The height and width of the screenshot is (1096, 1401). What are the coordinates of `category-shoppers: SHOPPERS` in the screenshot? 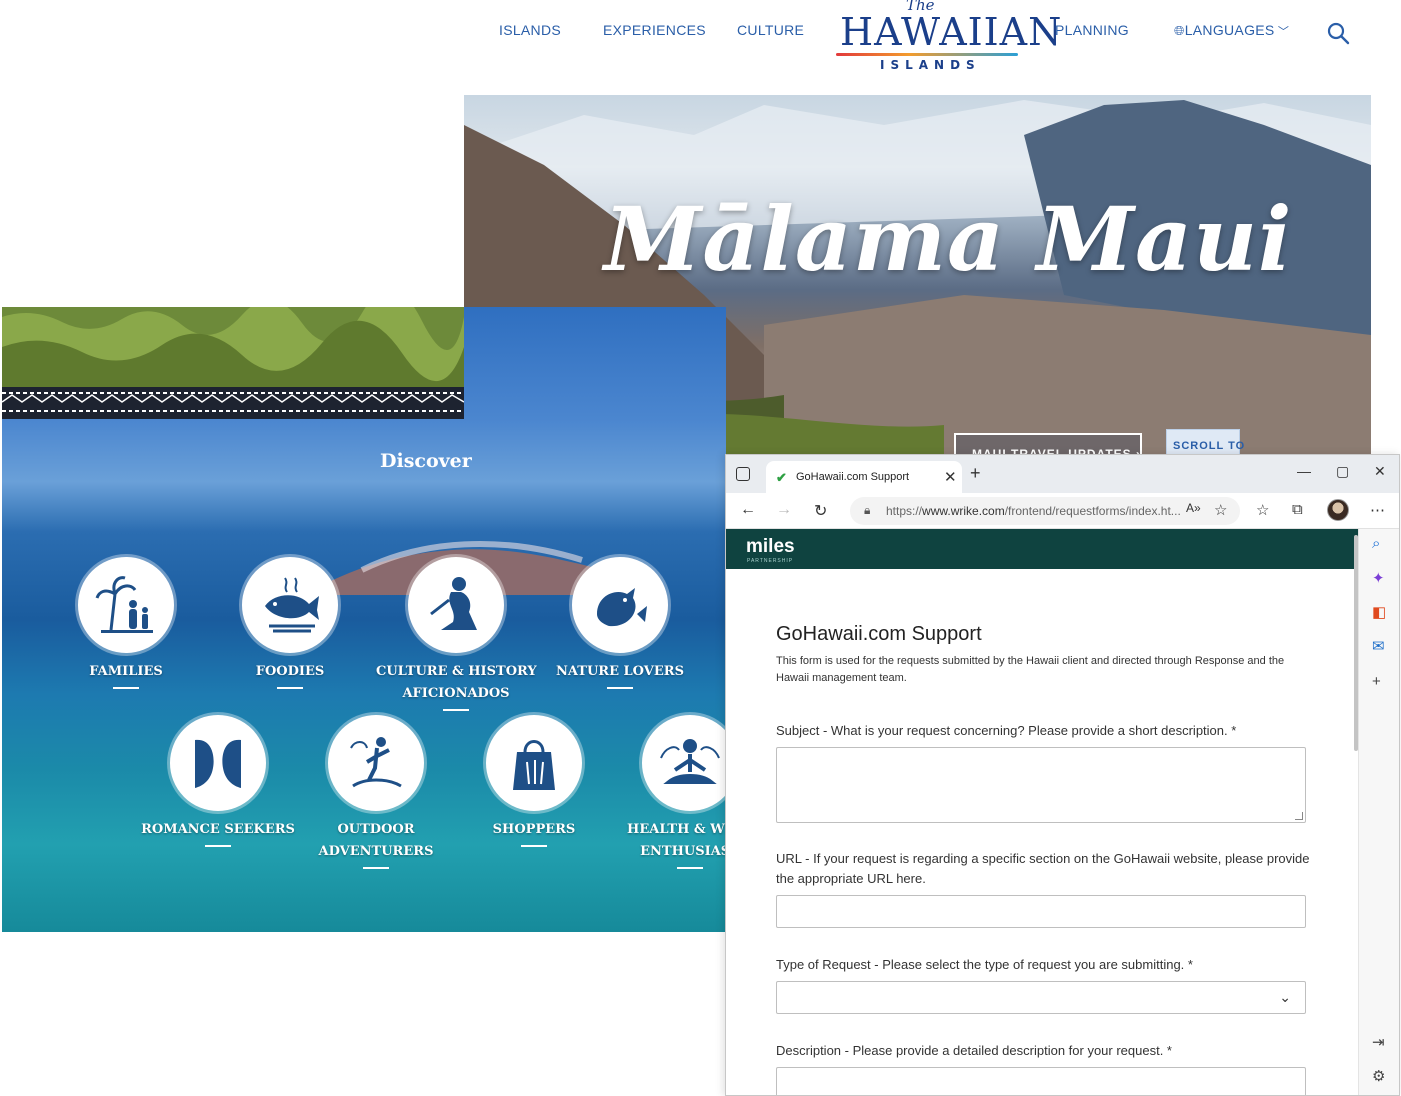 It's located at (534, 781).